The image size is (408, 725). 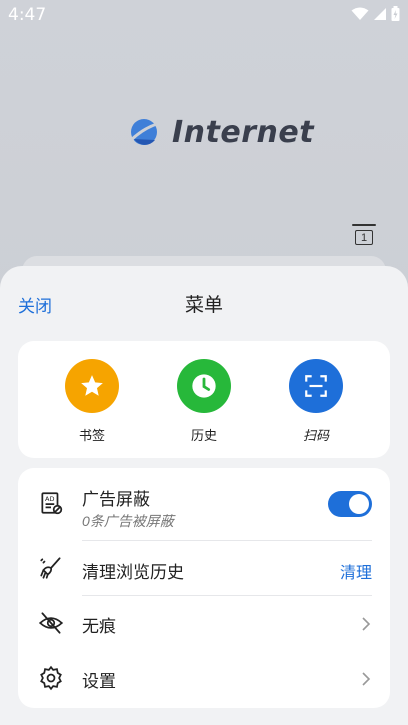 I want to click on scan-button: 扫码, so click(x=316, y=401).